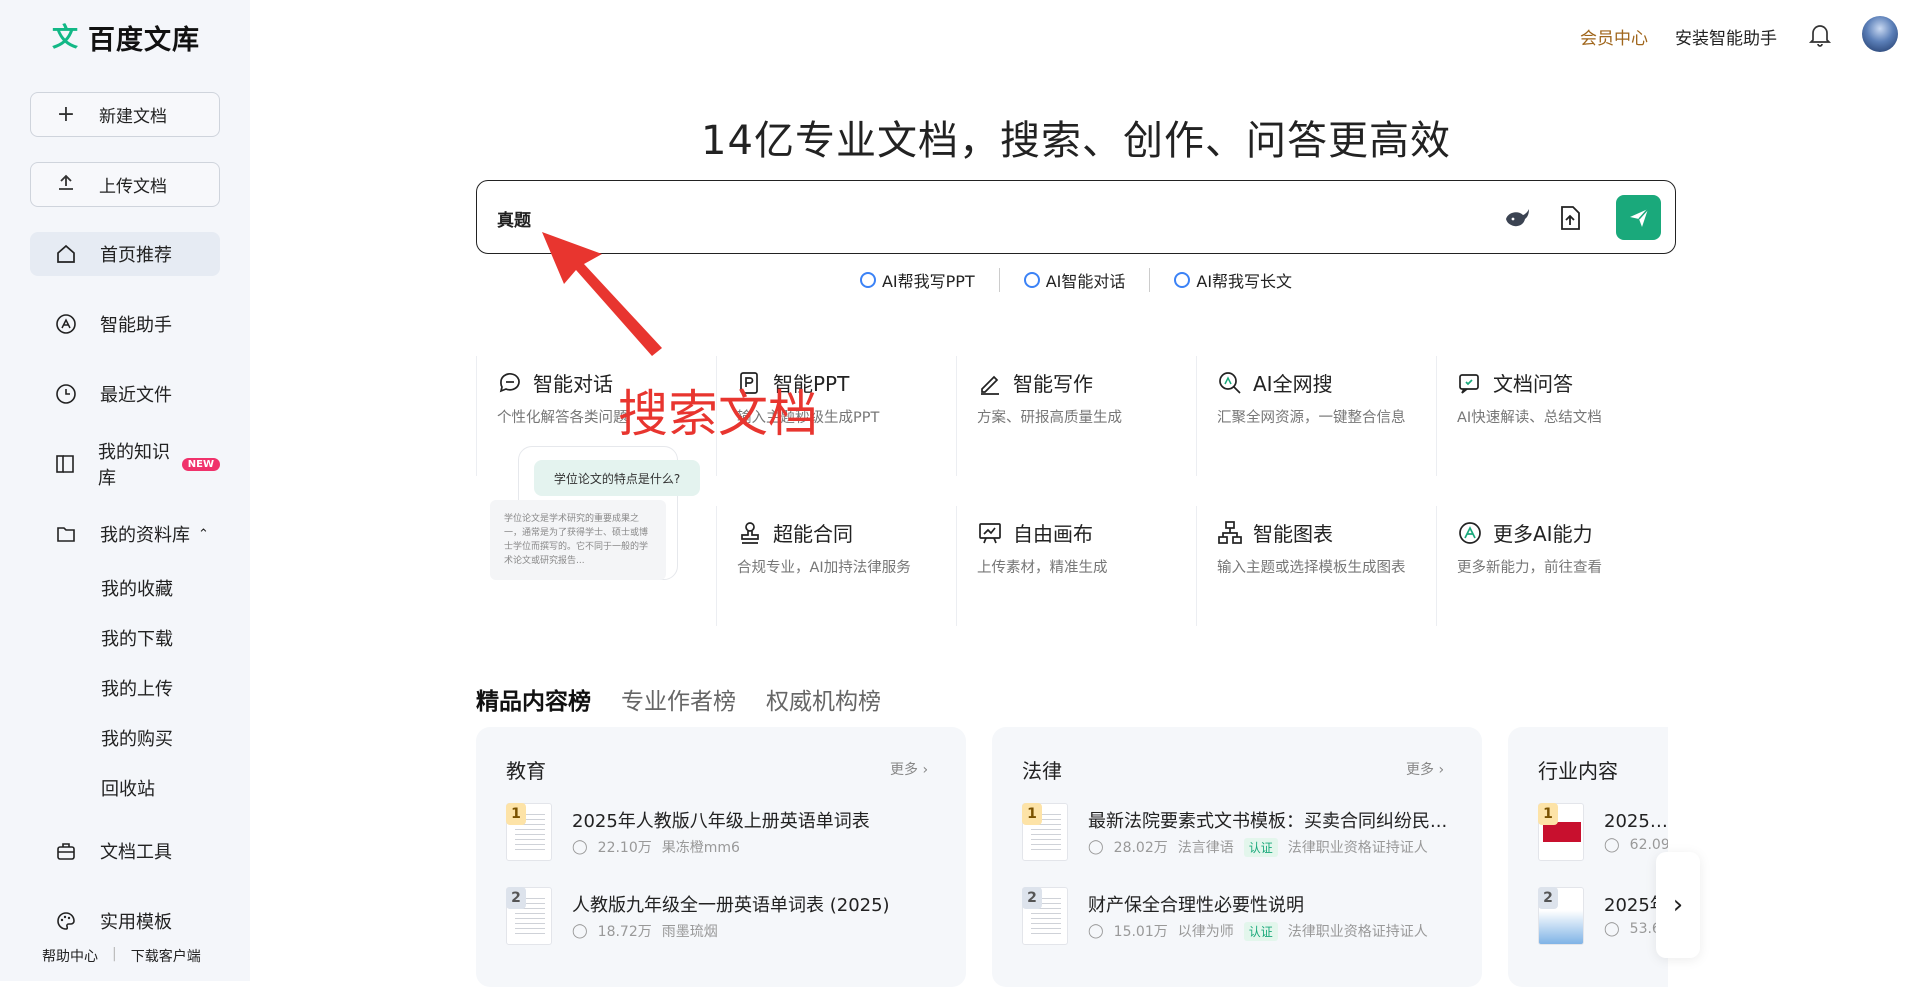  I want to click on annotation-label: 搜索文档, so click(718, 414).